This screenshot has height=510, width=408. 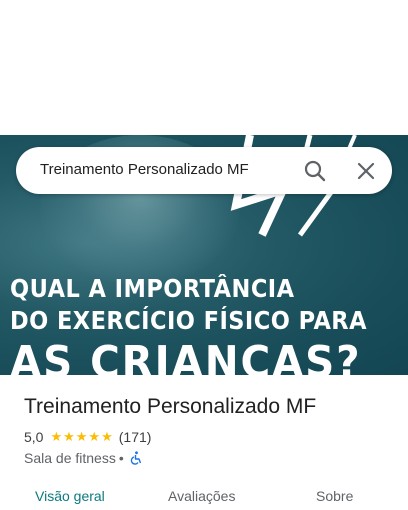 What do you see at coordinates (82, 436) in the screenshot?
I see `rating-stars: ★★★★★` at bounding box center [82, 436].